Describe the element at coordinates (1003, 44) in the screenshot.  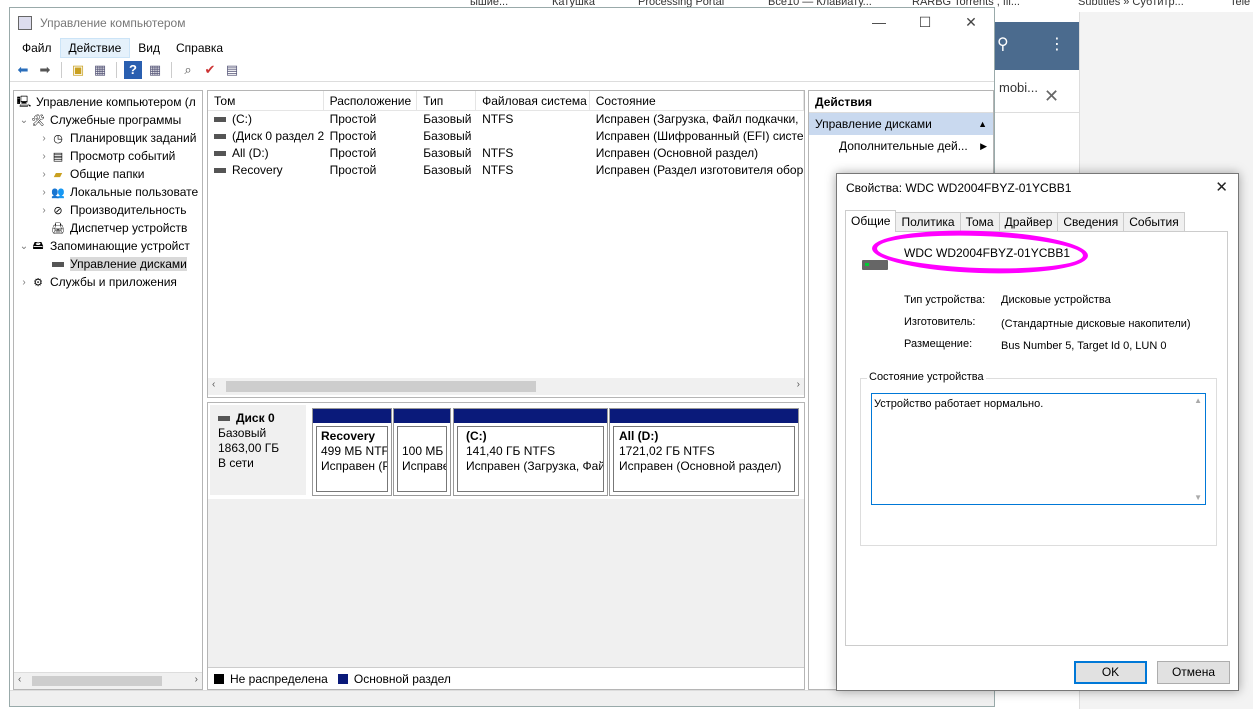
I see `search-icon: ⚲` at that location.